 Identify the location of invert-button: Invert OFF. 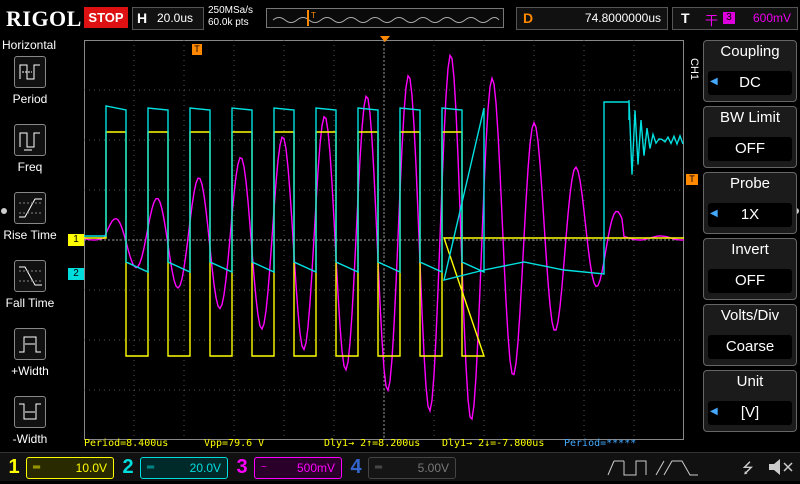
(750, 269).